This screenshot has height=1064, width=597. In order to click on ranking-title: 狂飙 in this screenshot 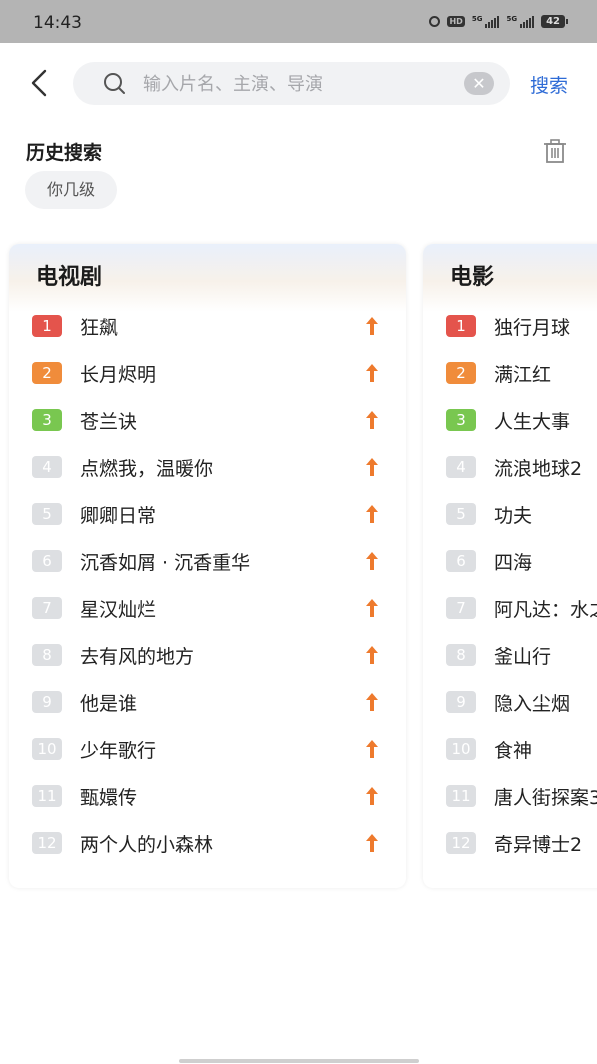, I will do `click(99, 328)`.